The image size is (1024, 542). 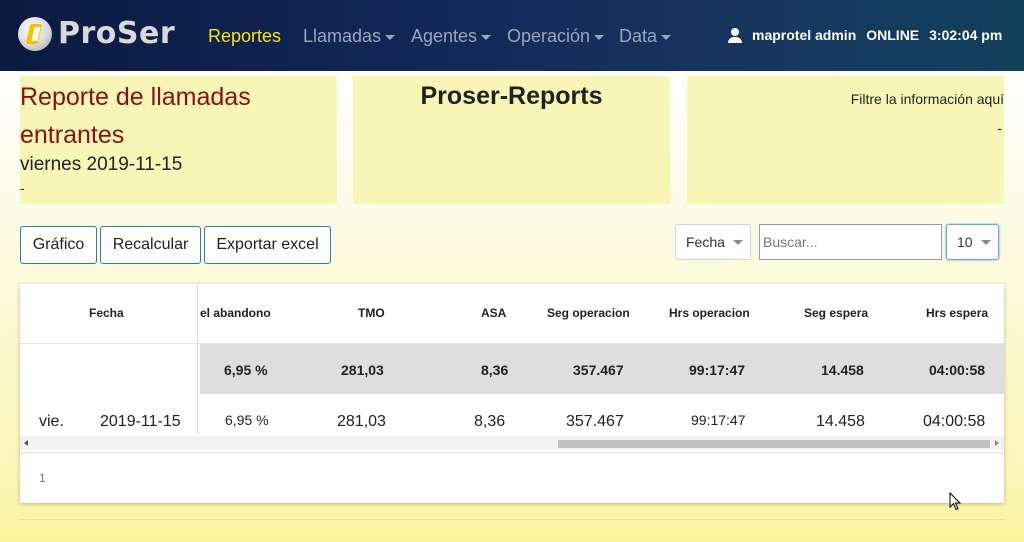 I want to click on row-cell: 99:17:47, so click(x=718, y=420).